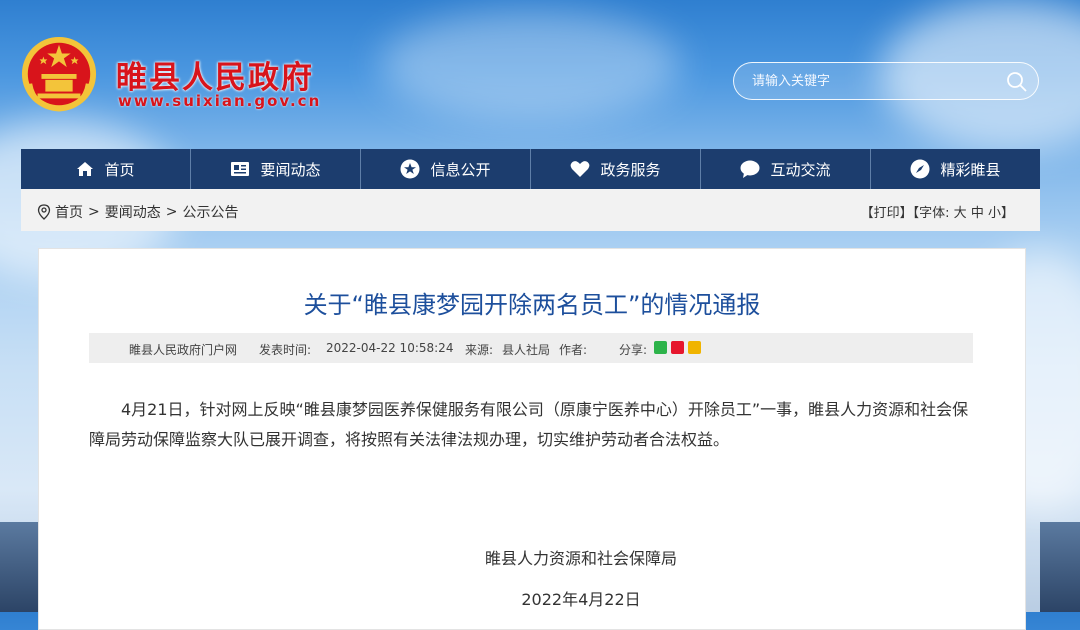 The height and width of the screenshot is (630, 1080). Describe the element at coordinates (1017, 82) in the screenshot. I see `search-icon` at that location.